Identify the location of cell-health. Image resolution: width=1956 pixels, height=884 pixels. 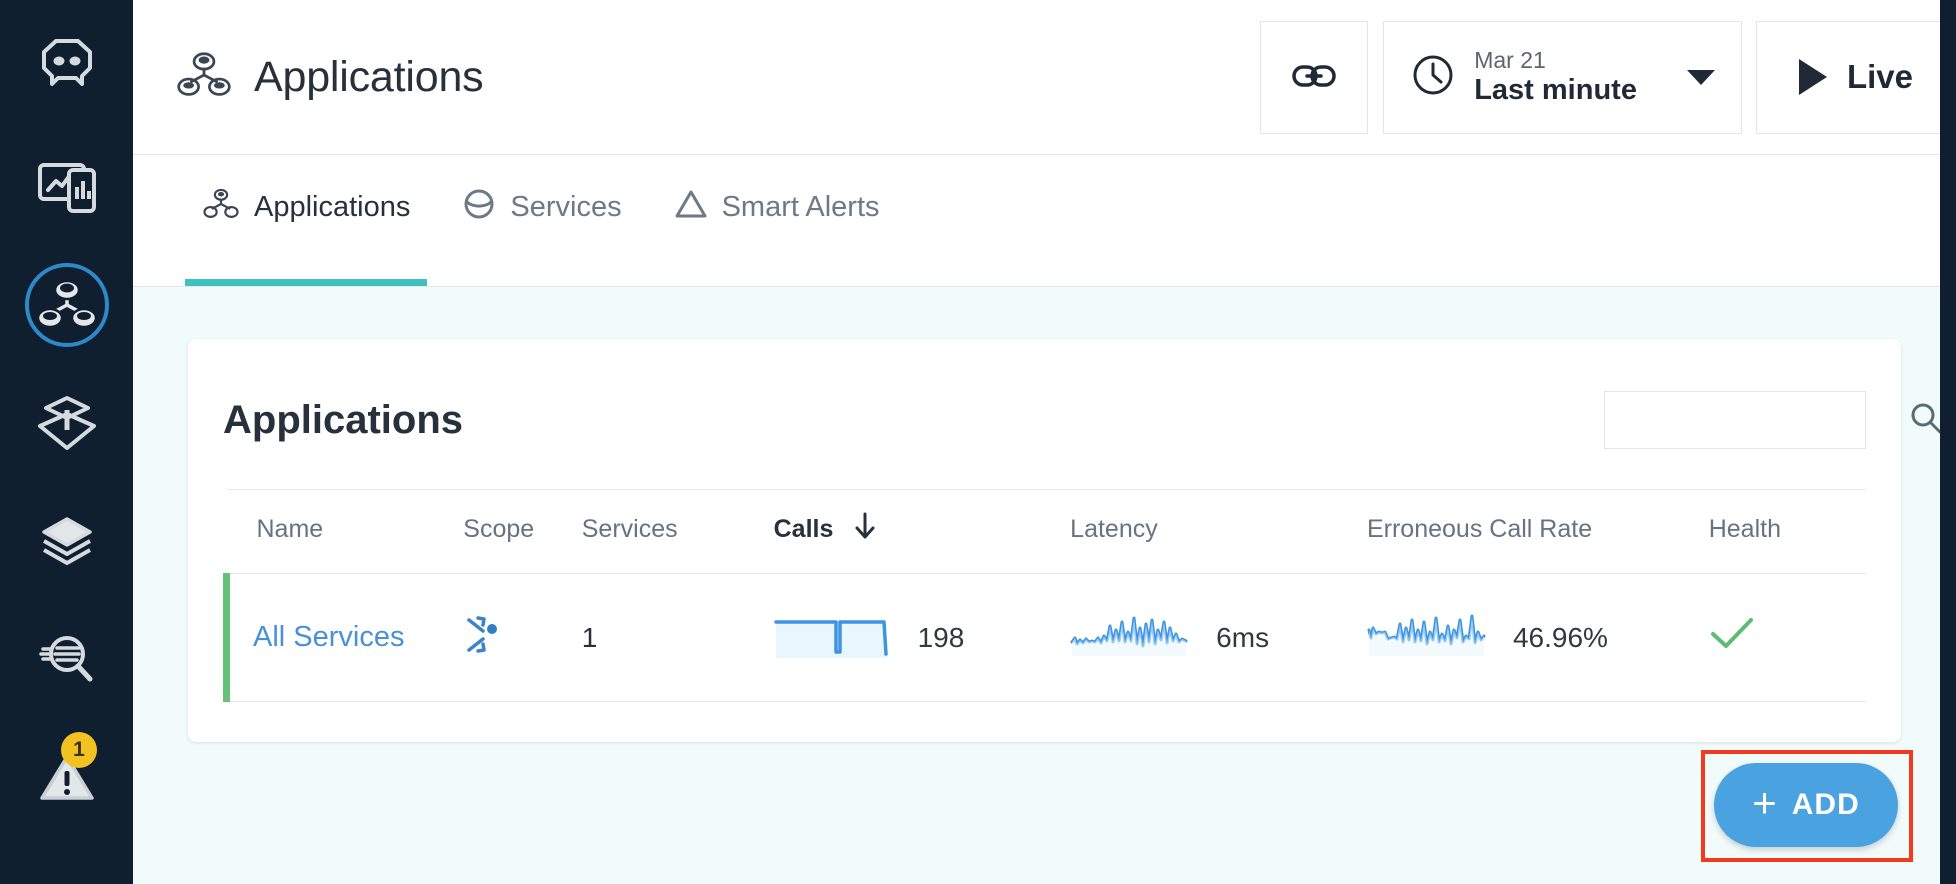
(1787, 637).